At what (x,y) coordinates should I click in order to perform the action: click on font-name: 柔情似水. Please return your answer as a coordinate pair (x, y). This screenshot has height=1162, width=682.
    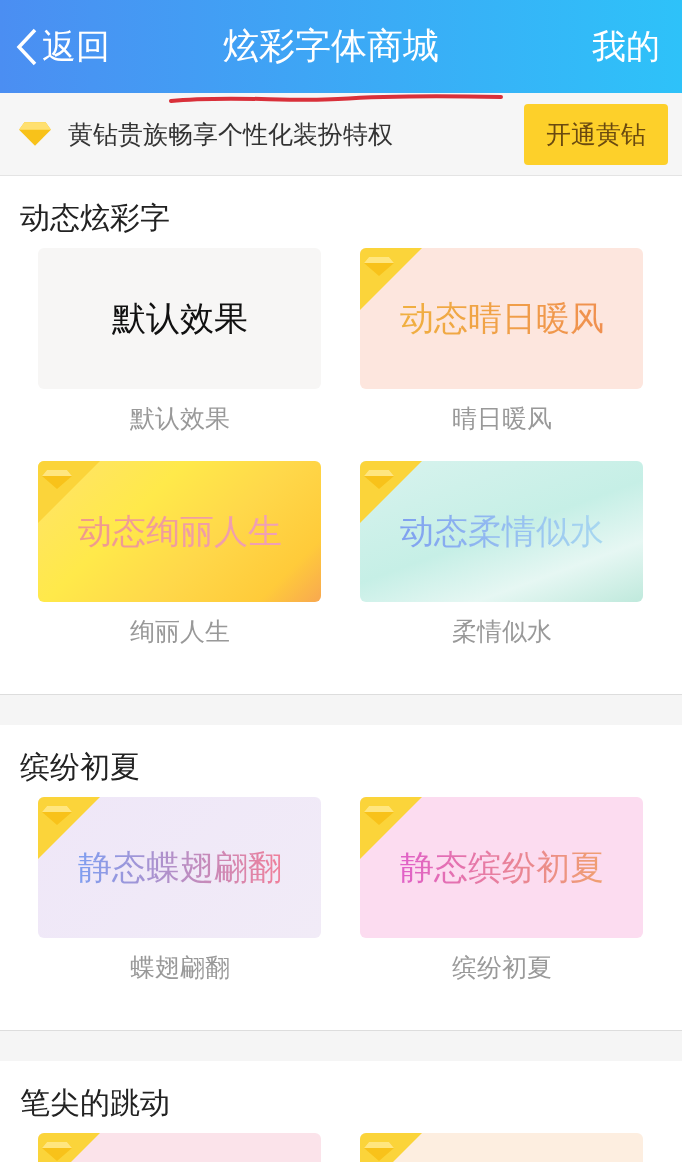
    Looking at the image, I should click on (501, 632).